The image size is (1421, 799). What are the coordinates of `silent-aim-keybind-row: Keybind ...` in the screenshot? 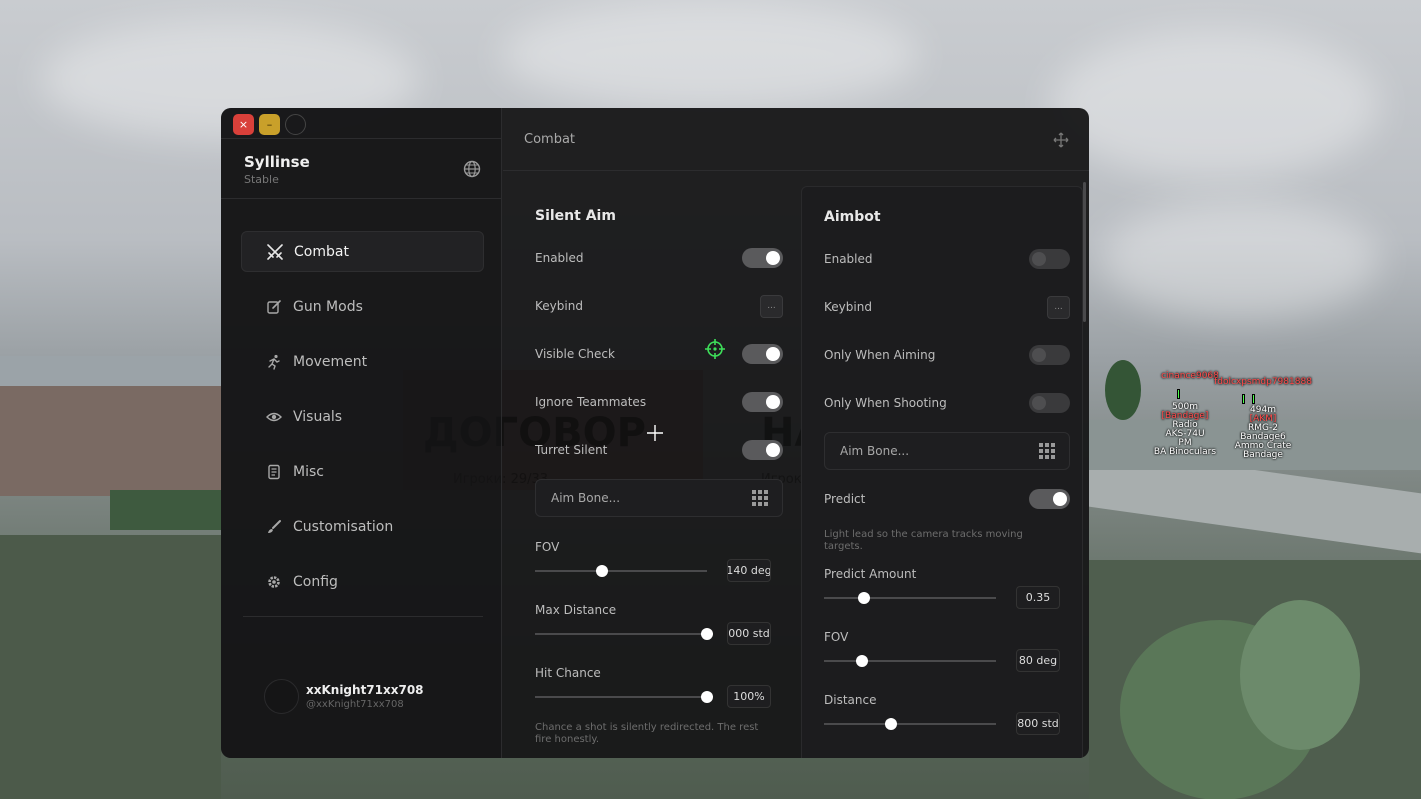 It's located at (659, 306).